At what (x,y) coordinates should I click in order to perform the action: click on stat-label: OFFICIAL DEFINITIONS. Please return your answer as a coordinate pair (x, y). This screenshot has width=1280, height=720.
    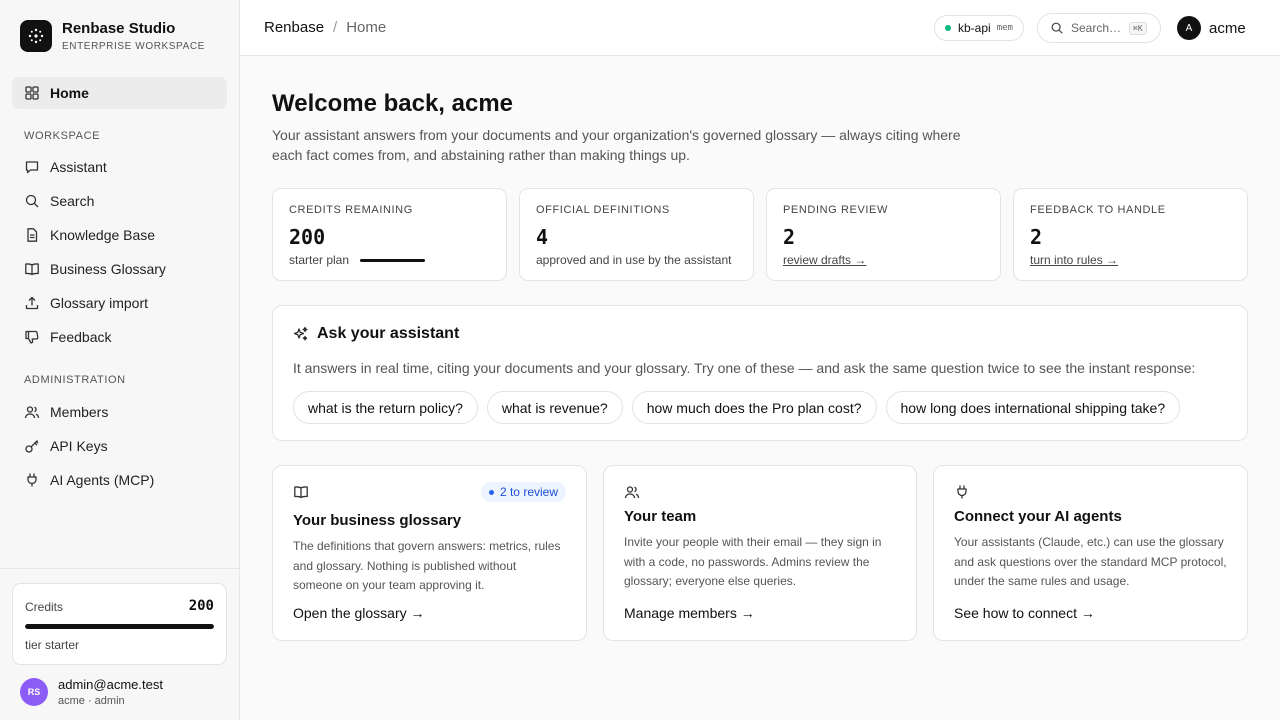
    Looking at the image, I should click on (603, 210).